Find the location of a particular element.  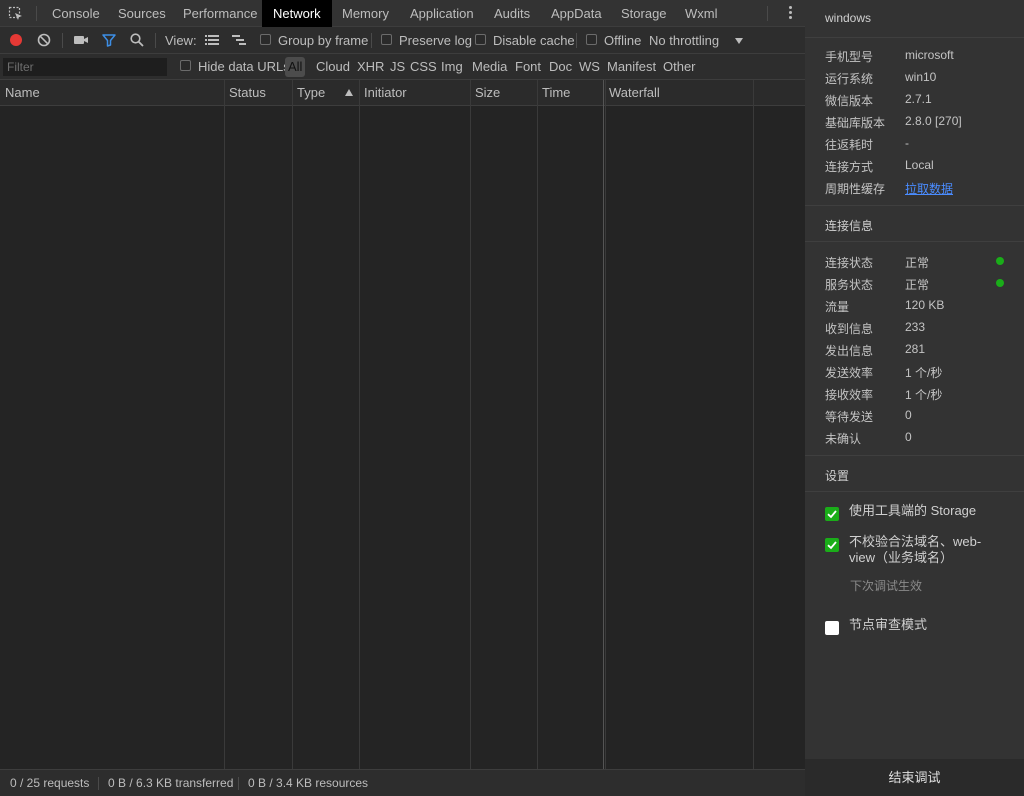

tab-audits: Audits is located at coordinates (512, 13).